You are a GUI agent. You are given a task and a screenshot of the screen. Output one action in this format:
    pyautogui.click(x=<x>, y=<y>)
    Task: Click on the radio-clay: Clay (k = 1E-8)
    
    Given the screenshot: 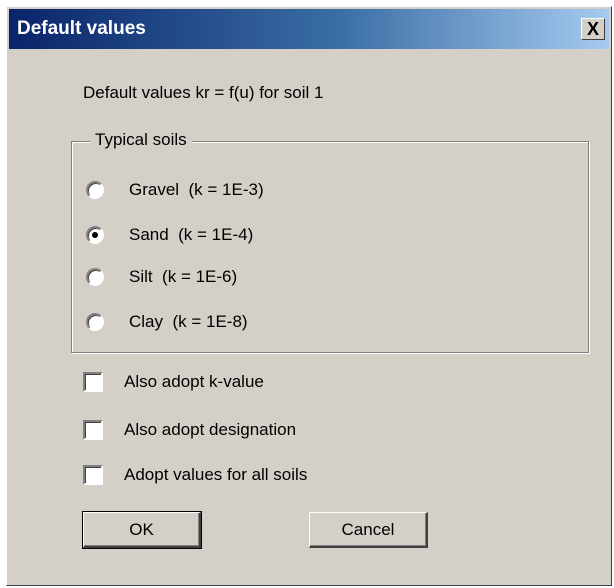 What is the action you would take?
    pyautogui.click(x=167, y=322)
    